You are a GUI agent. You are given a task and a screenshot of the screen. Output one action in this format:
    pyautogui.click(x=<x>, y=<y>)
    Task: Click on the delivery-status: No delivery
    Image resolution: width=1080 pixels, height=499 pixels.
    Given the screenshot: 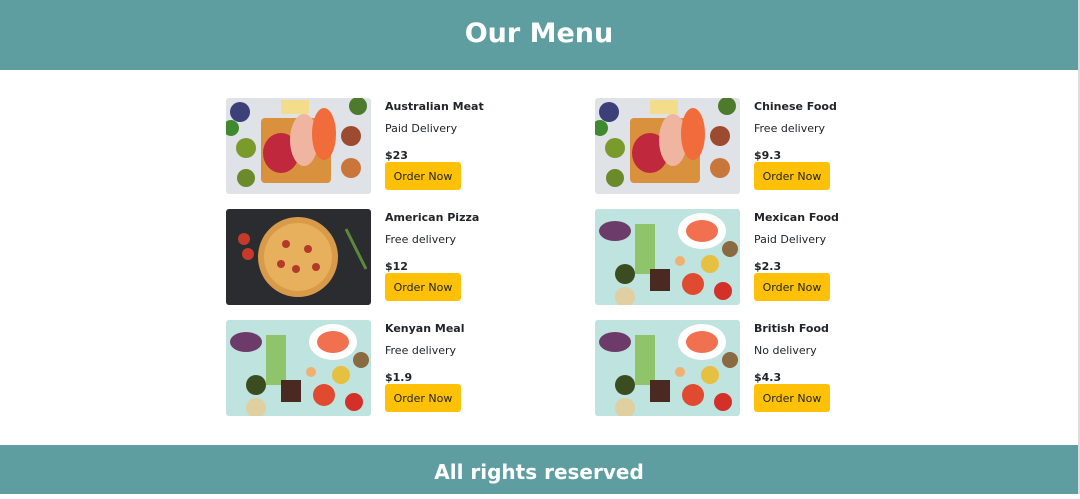 What is the action you would take?
    pyautogui.click(x=785, y=350)
    